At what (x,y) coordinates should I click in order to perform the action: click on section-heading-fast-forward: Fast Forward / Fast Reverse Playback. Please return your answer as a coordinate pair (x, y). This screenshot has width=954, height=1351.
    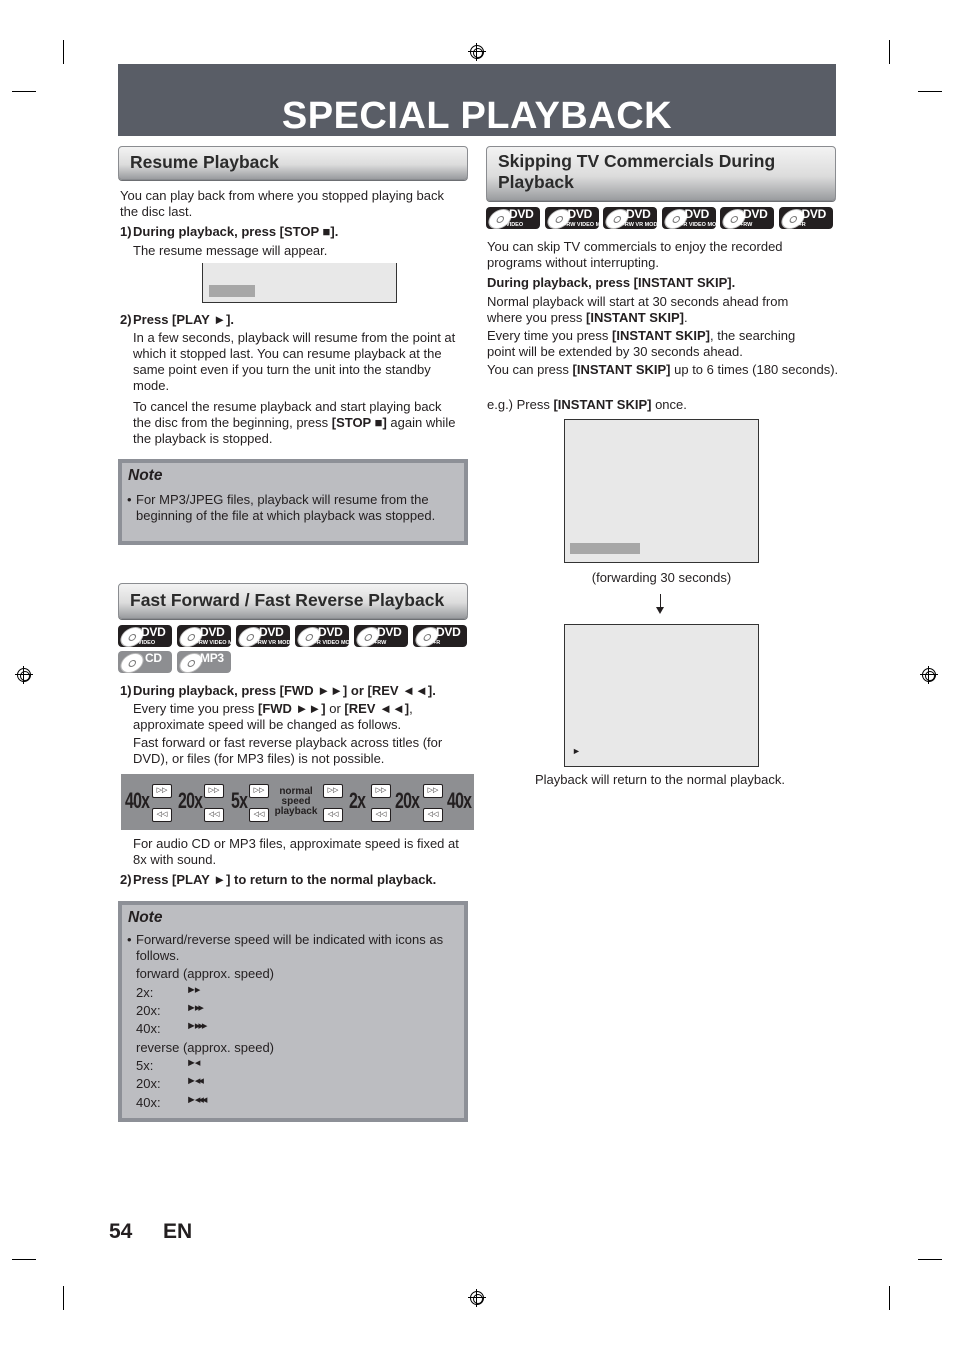
    Looking at the image, I should click on (293, 601).